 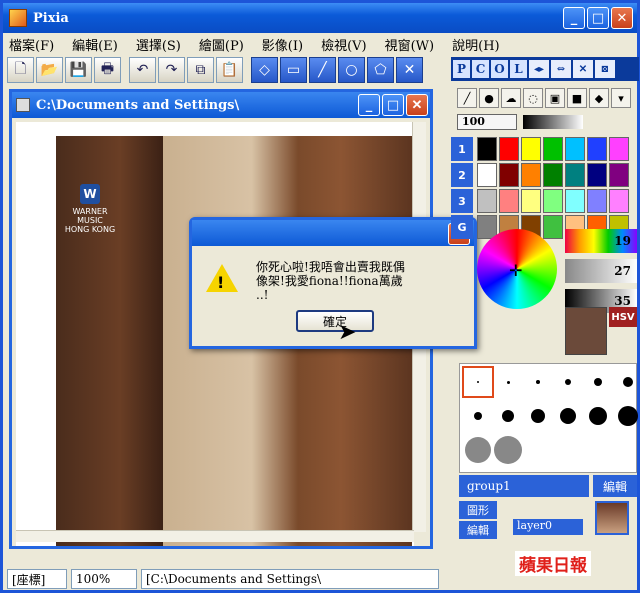 I want to click on tab-c: C, so click(x=480, y=69).